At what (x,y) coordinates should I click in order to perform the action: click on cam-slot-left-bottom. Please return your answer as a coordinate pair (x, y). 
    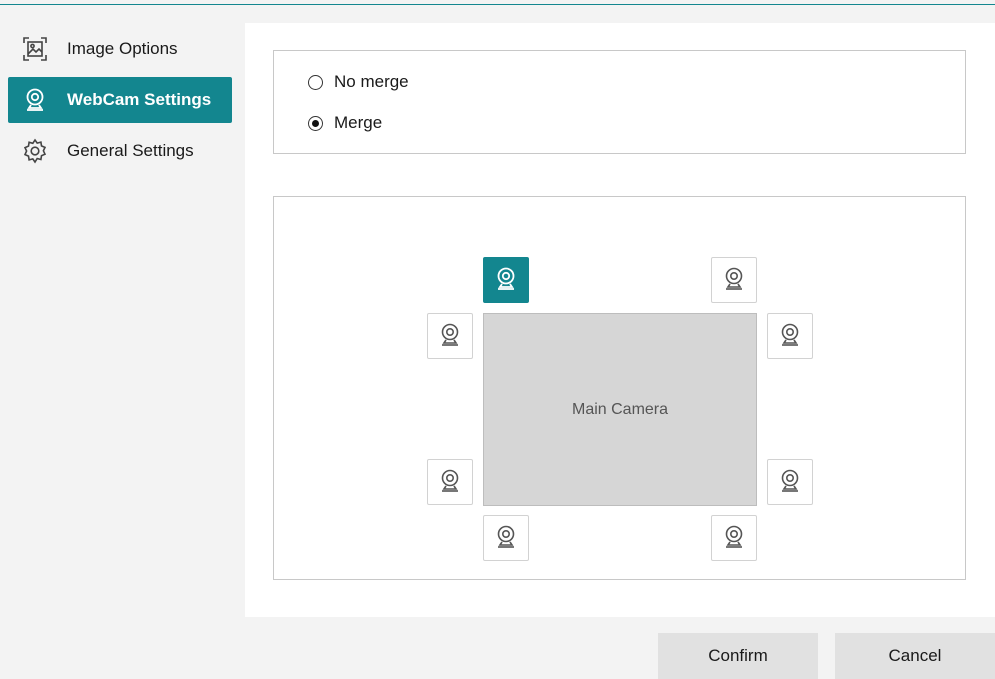
    Looking at the image, I should click on (450, 482).